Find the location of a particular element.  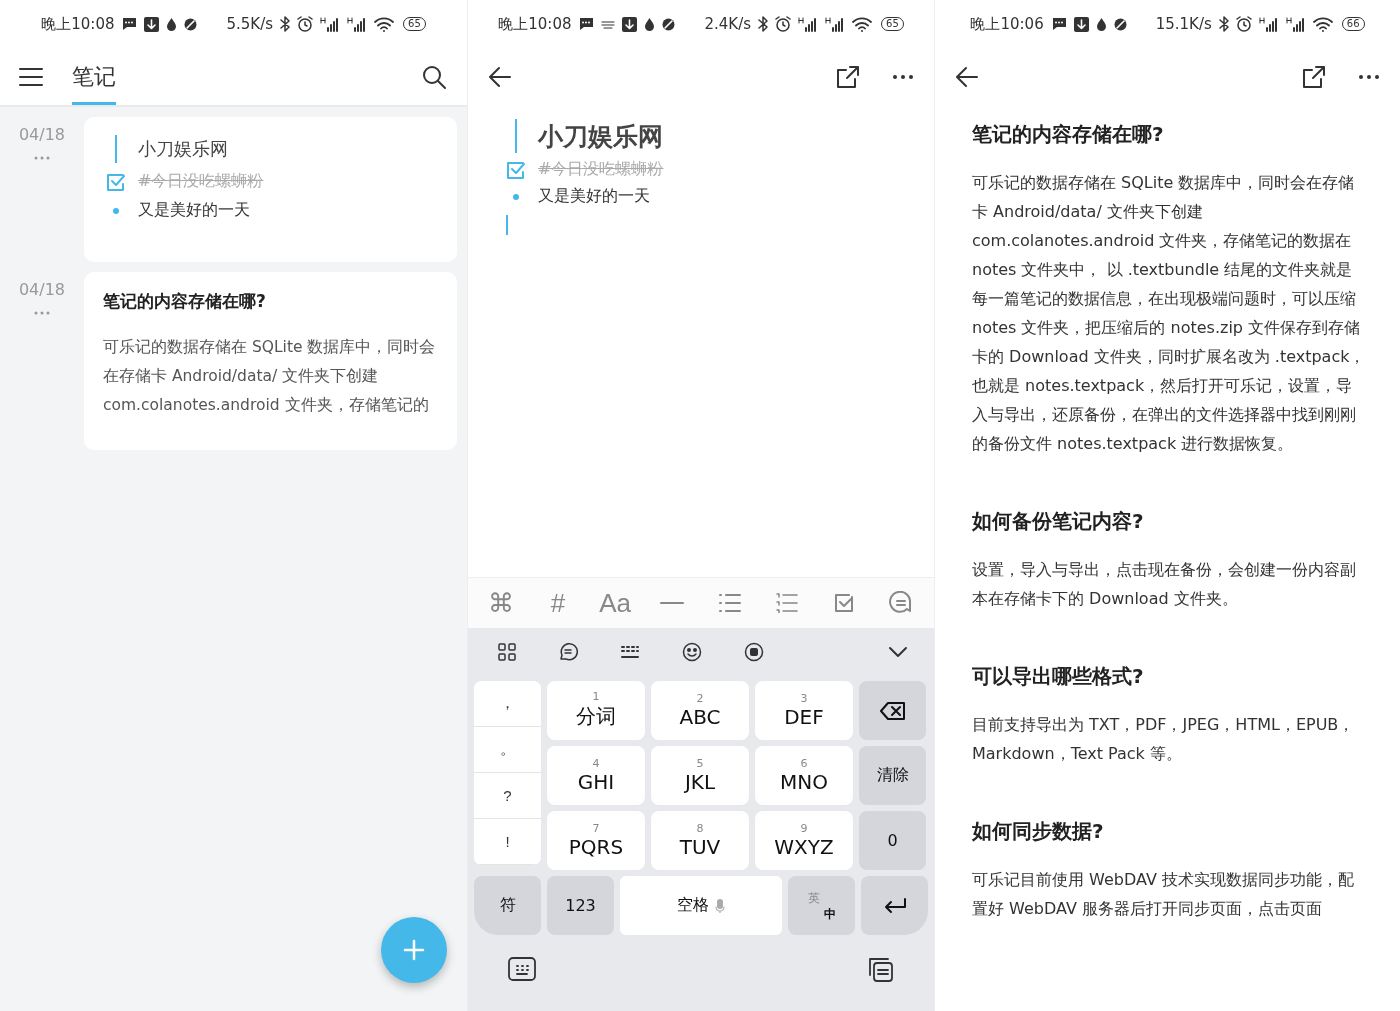

network-speed: 15.1K/s is located at coordinates (1183, 24).